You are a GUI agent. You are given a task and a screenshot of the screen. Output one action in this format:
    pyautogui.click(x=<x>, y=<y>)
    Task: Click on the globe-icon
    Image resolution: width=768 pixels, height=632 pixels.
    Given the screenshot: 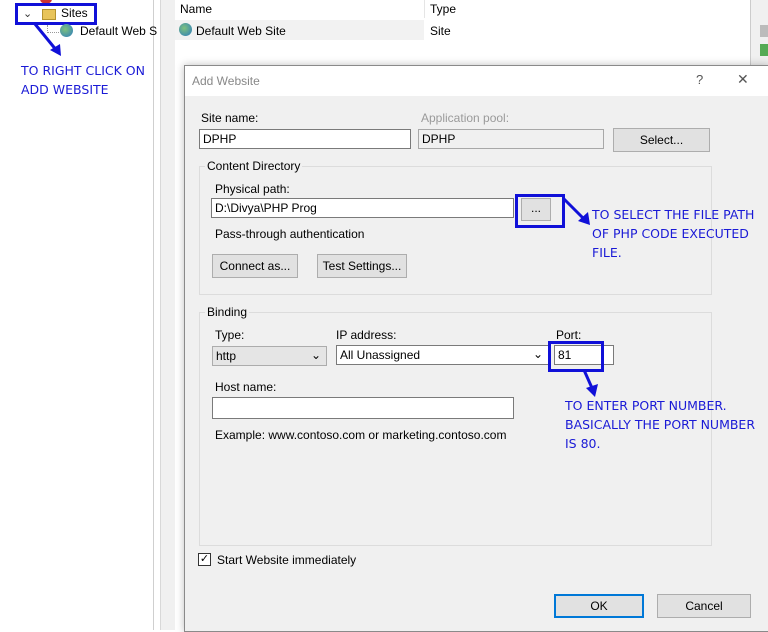 What is the action you would take?
    pyautogui.click(x=185, y=29)
    